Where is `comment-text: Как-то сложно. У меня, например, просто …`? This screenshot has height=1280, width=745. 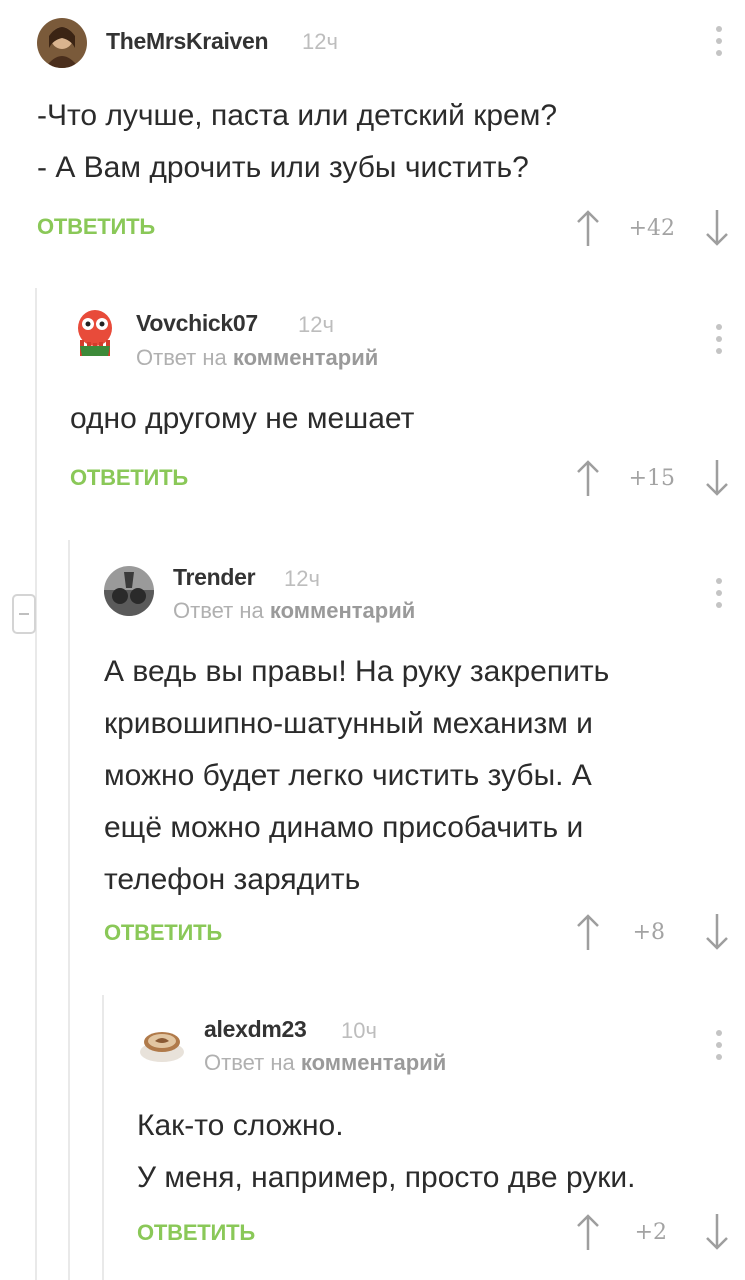
comment-text: Как-то сложно. У меня, например, просто … is located at coordinates (386, 1152).